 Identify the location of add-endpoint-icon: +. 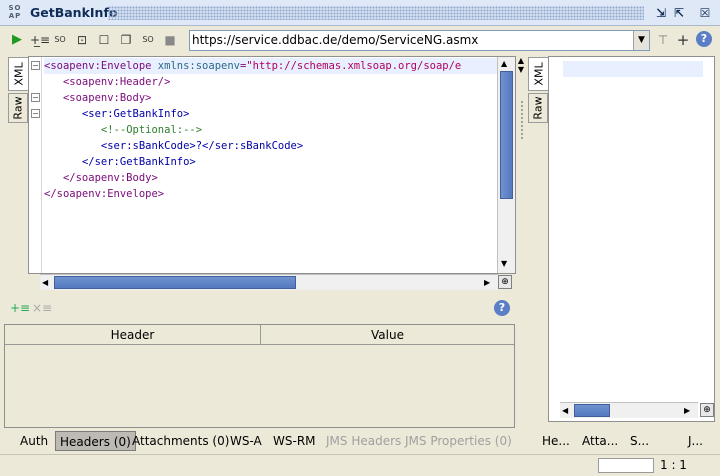
(683, 40).